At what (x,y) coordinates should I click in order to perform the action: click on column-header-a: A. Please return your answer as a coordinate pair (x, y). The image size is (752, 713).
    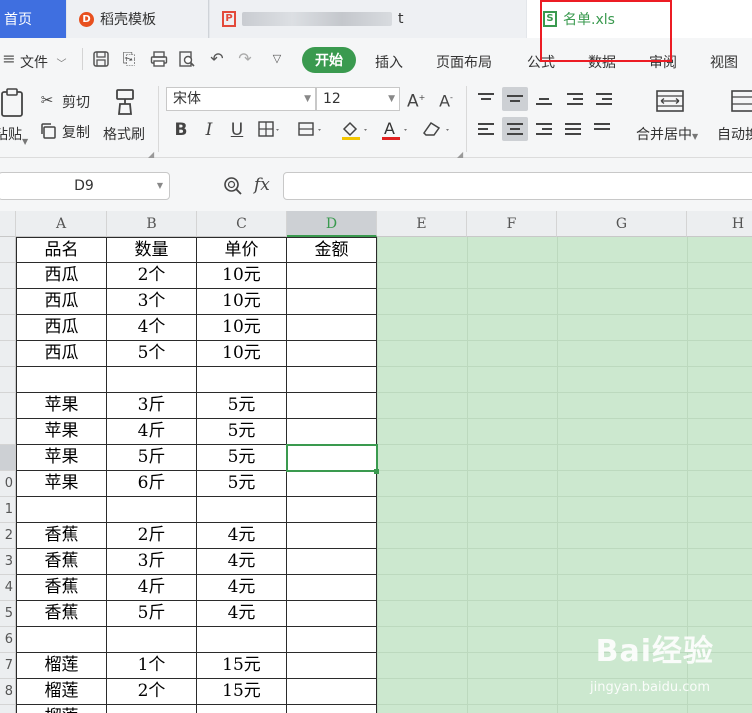
    Looking at the image, I should click on (61, 224).